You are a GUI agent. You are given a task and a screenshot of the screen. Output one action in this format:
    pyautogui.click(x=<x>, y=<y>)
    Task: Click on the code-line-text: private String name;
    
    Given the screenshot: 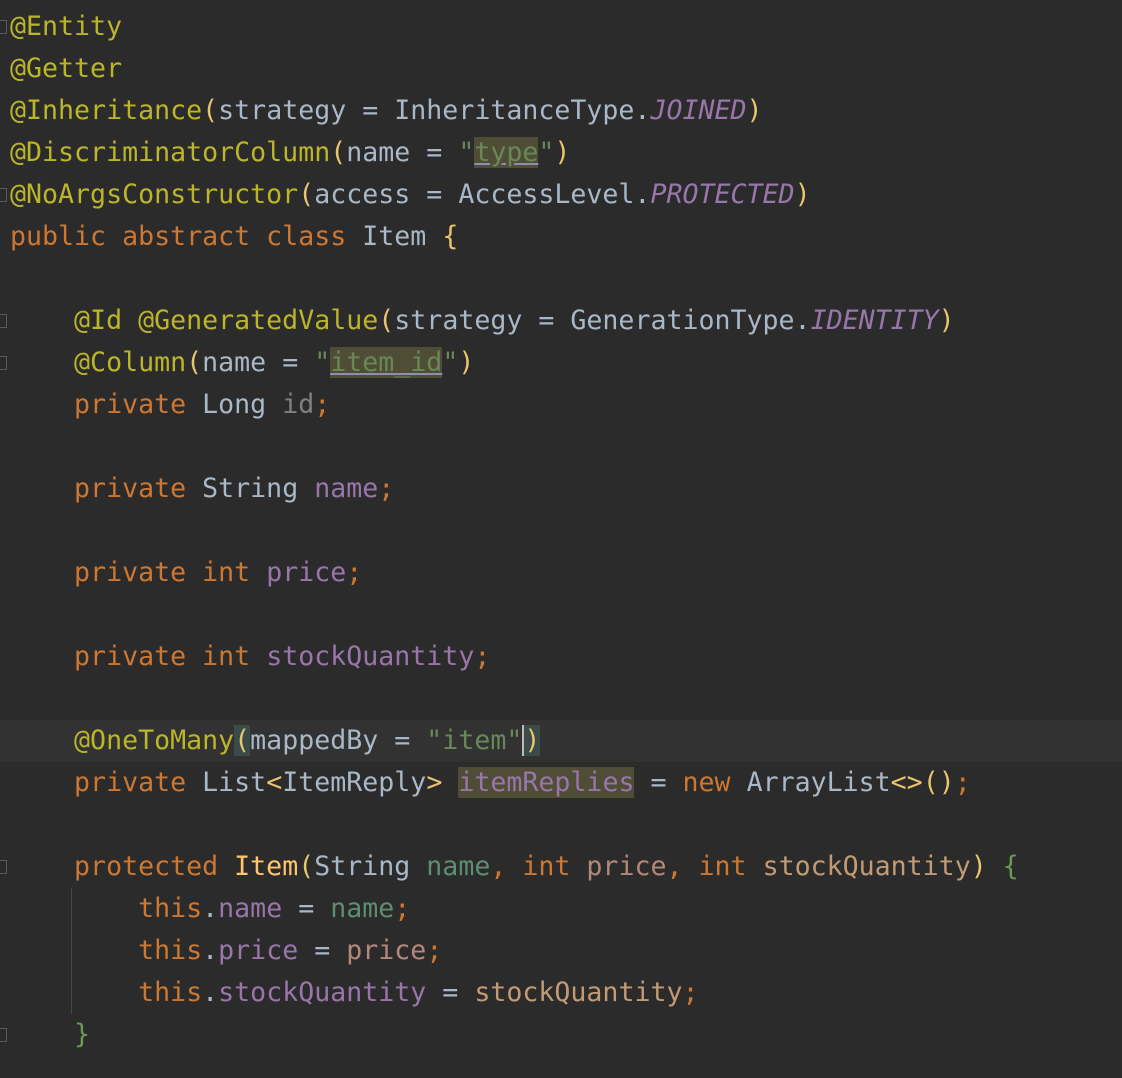 What is the action you would take?
    pyautogui.click(x=202, y=489)
    